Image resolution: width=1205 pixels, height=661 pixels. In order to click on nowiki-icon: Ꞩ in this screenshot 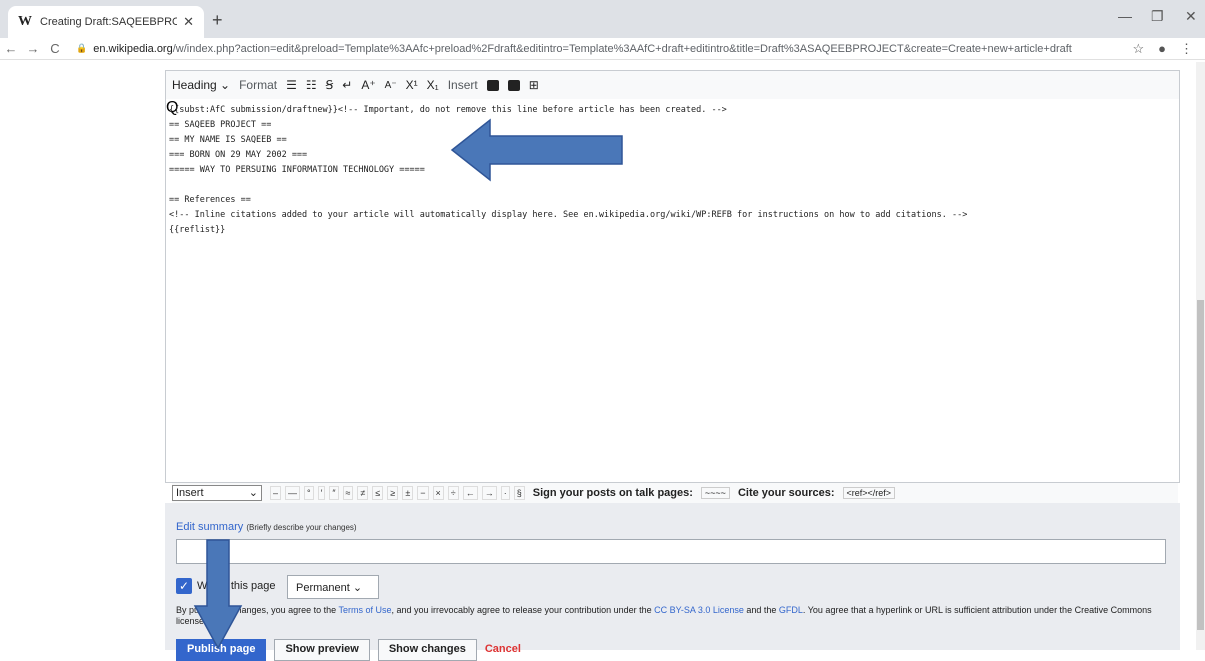, I will do `click(330, 85)`.